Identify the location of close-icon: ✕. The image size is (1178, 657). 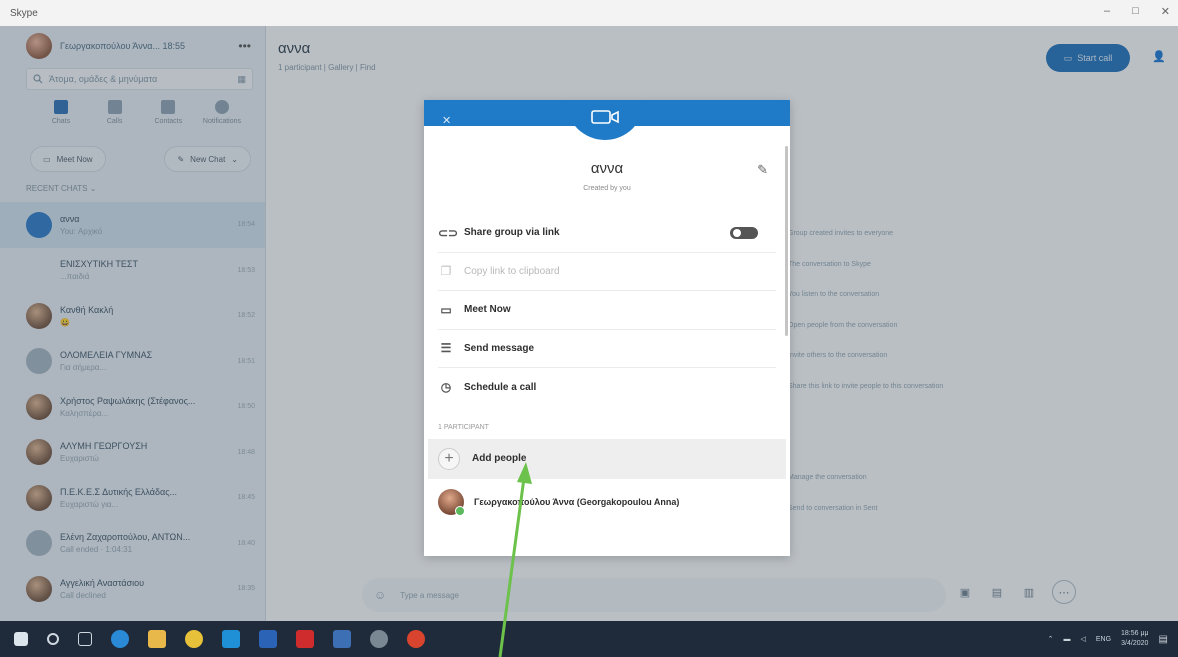
(446, 120).